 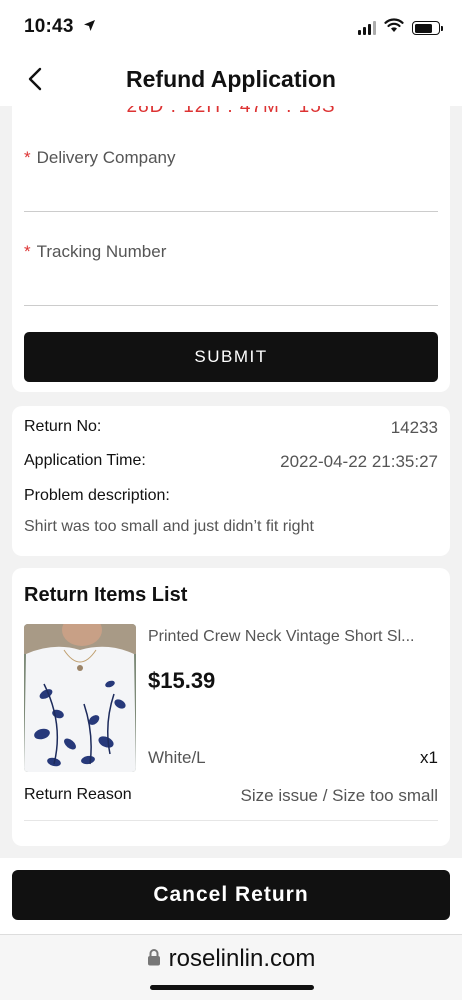 I want to click on status-icons, so click(x=400, y=28).